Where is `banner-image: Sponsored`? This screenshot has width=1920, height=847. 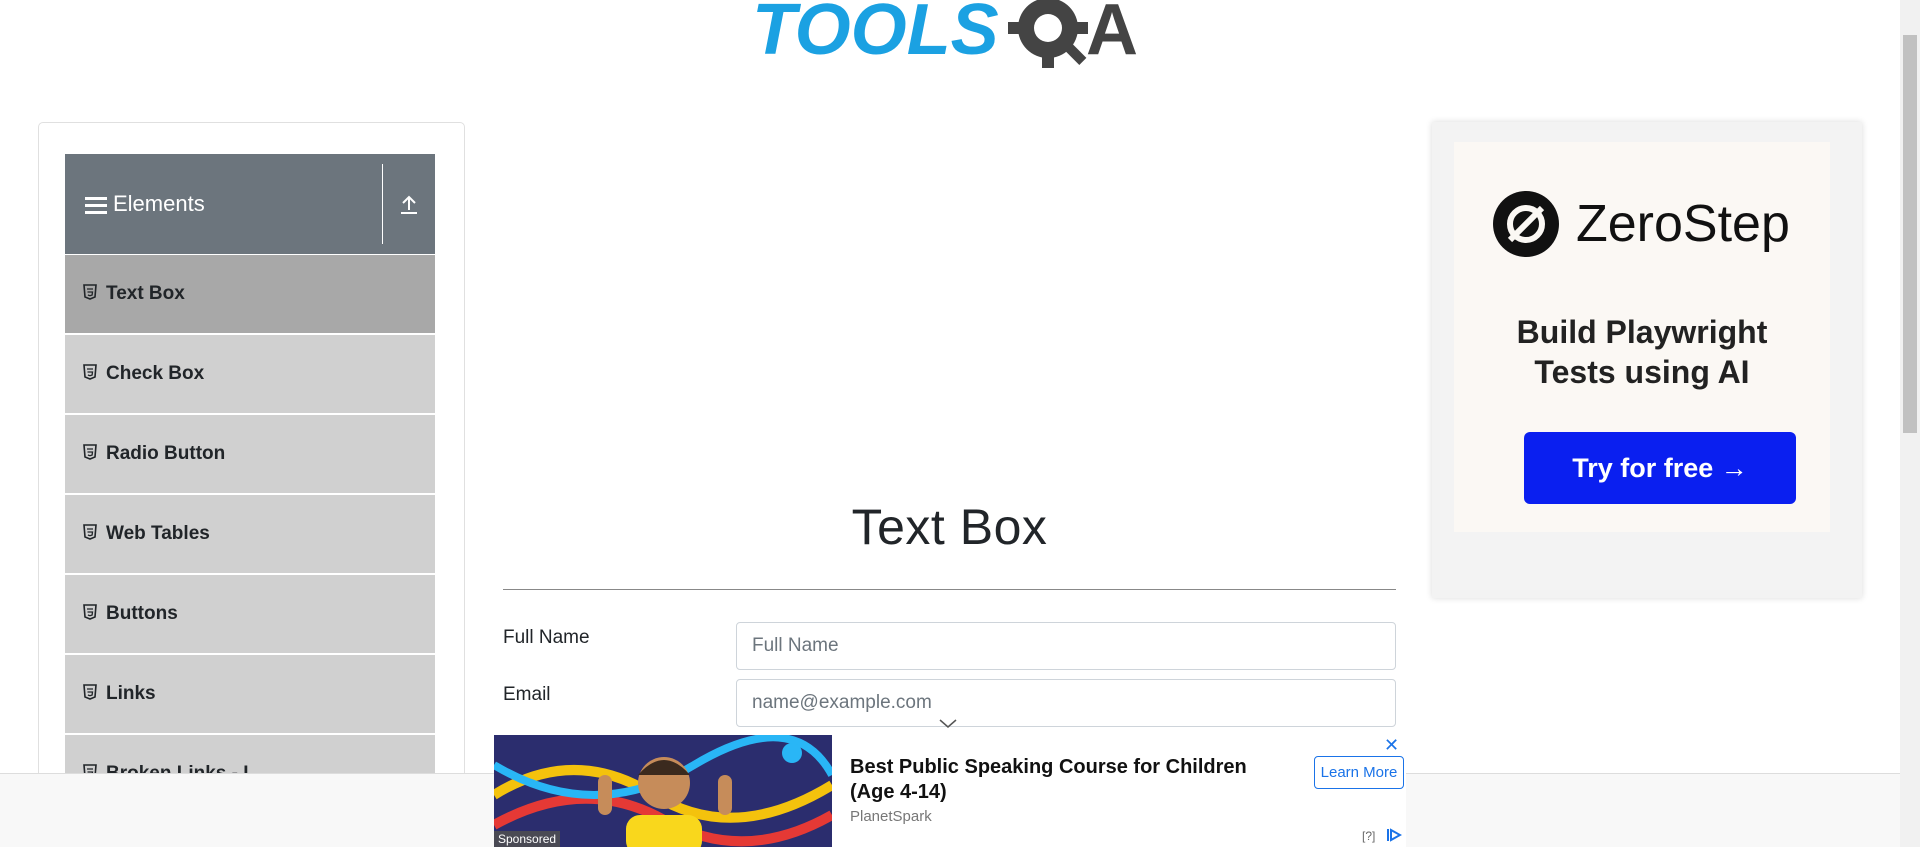
banner-image: Sponsored is located at coordinates (663, 791).